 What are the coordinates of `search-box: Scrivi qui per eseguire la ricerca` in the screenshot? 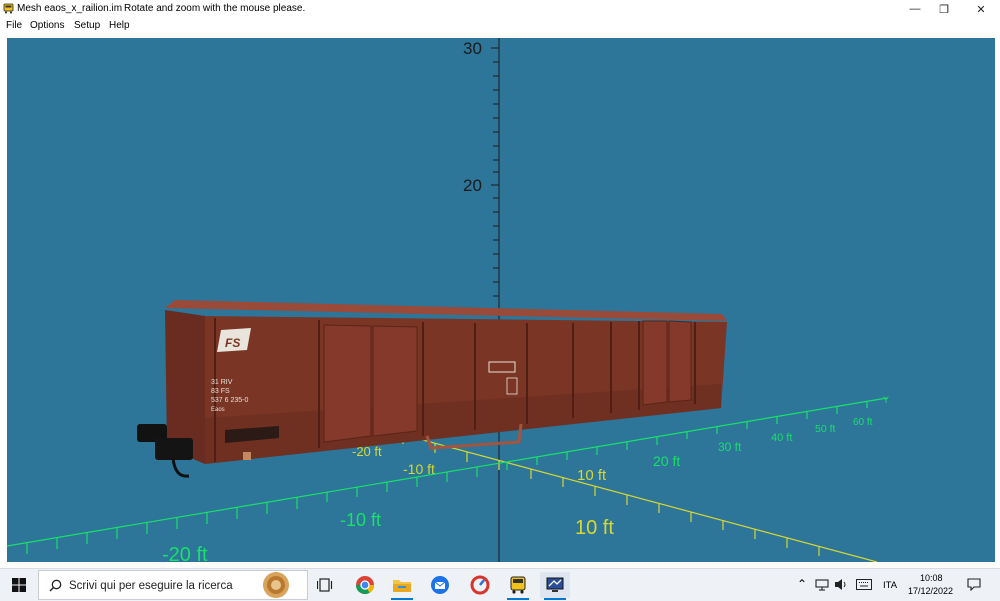 It's located at (173, 585).